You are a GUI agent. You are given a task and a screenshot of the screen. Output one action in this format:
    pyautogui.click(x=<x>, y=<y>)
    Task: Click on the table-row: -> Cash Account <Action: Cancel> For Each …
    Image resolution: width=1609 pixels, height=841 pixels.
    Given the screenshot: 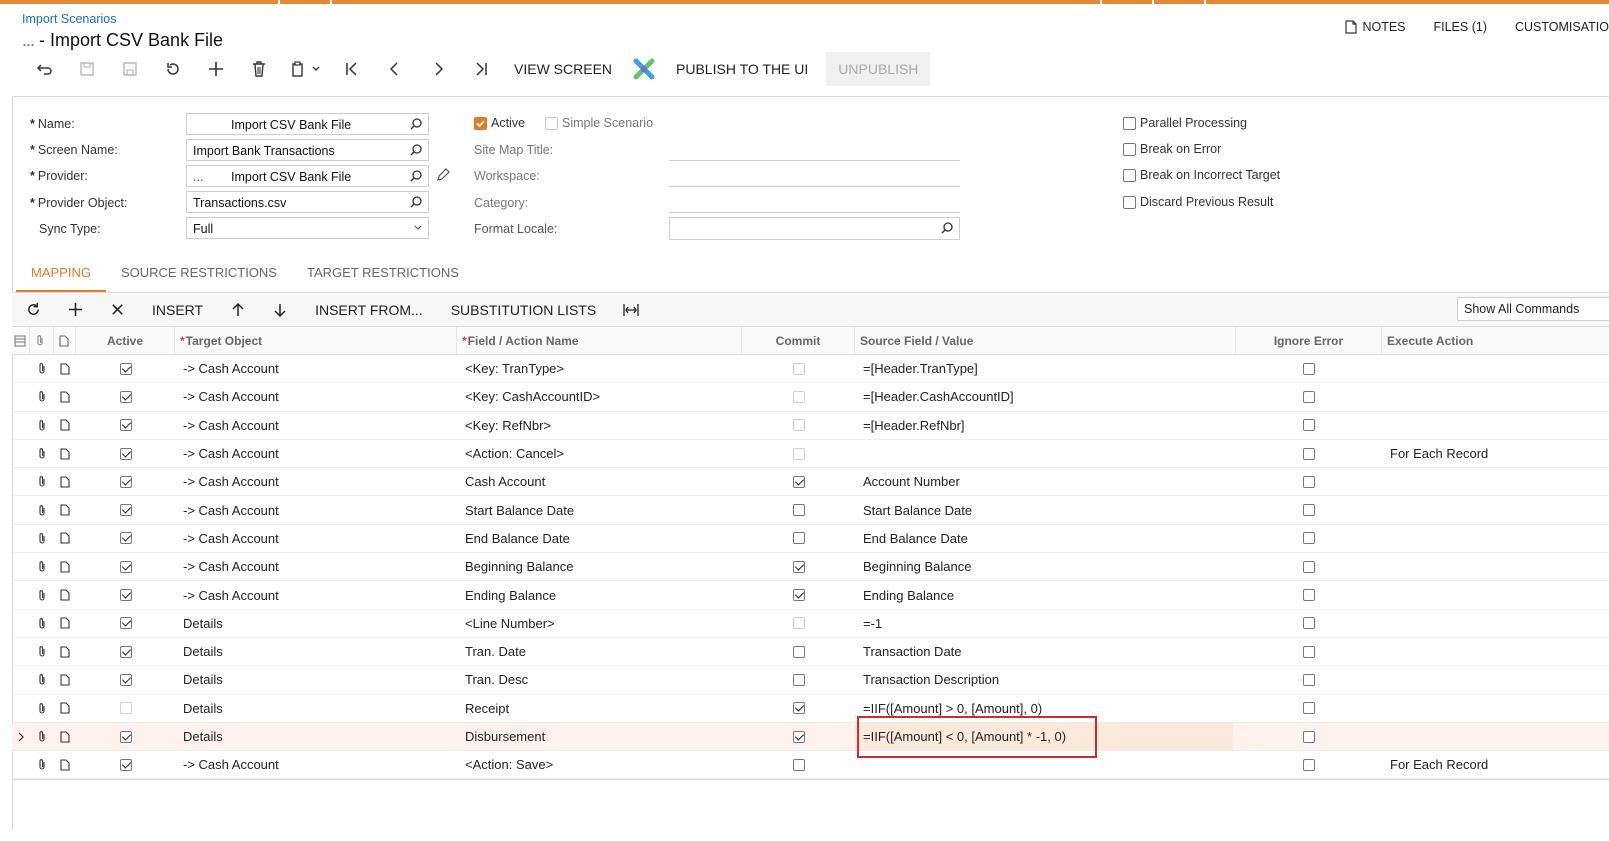 What is the action you would take?
    pyautogui.click(x=810, y=454)
    